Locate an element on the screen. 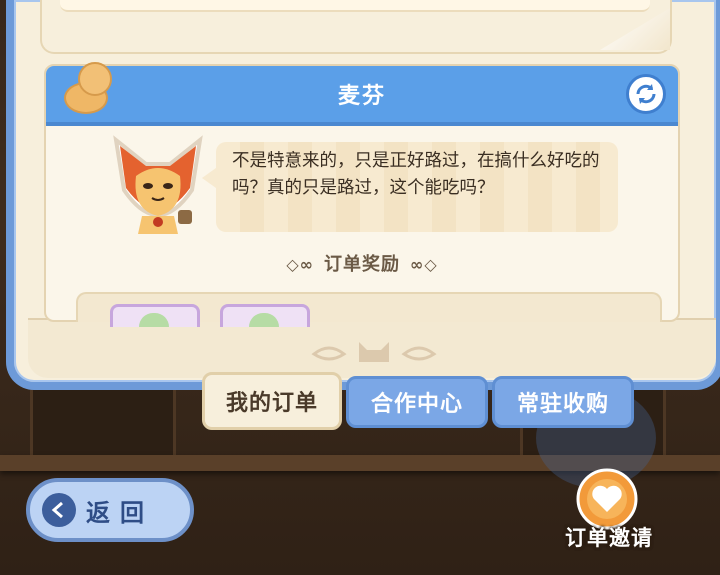 The height and width of the screenshot is (575, 720). customer-name: 麦芬 is located at coordinates (361, 96).